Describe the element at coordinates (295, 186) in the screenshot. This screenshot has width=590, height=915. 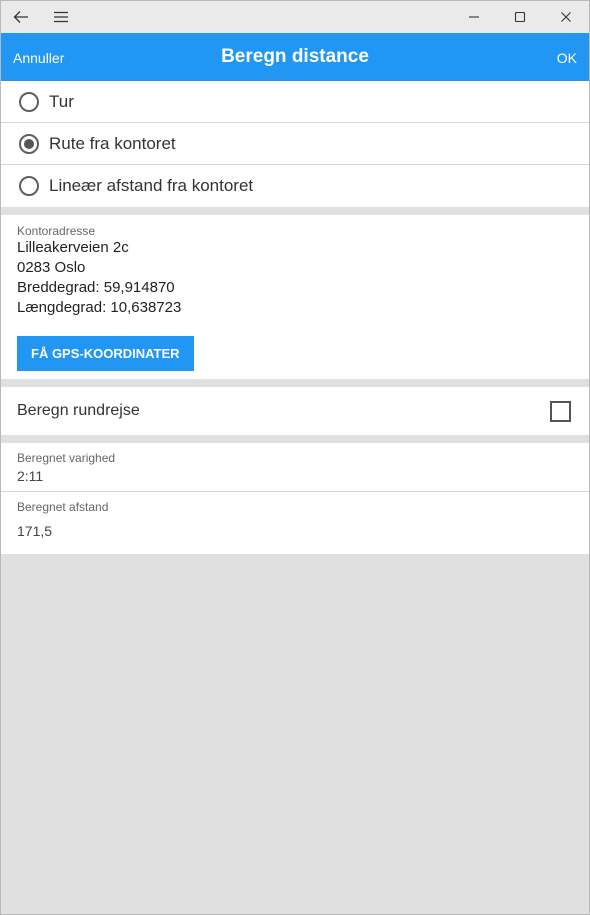
I see `radio-option-linear-distance: Lineær afstand fra kontoret` at that location.